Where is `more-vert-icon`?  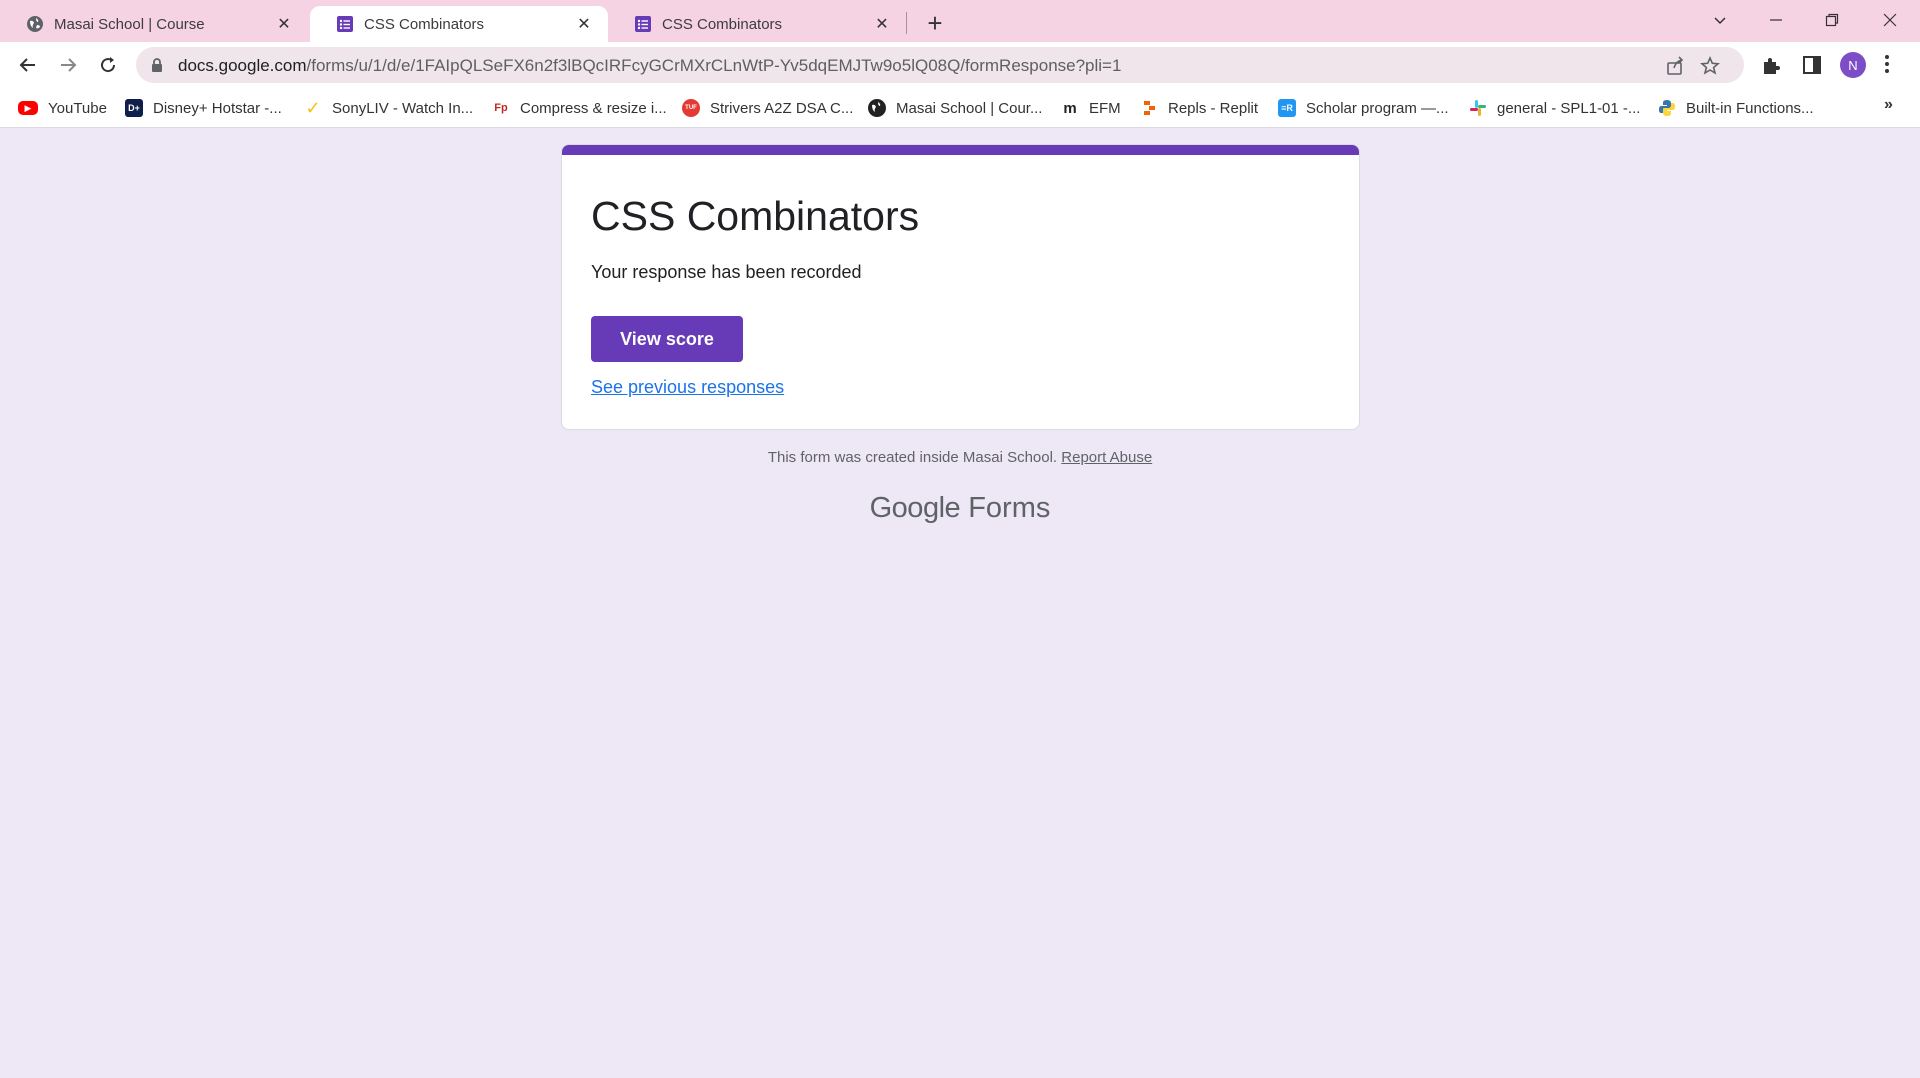 more-vert-icon is located at coordinates (1887, 66).